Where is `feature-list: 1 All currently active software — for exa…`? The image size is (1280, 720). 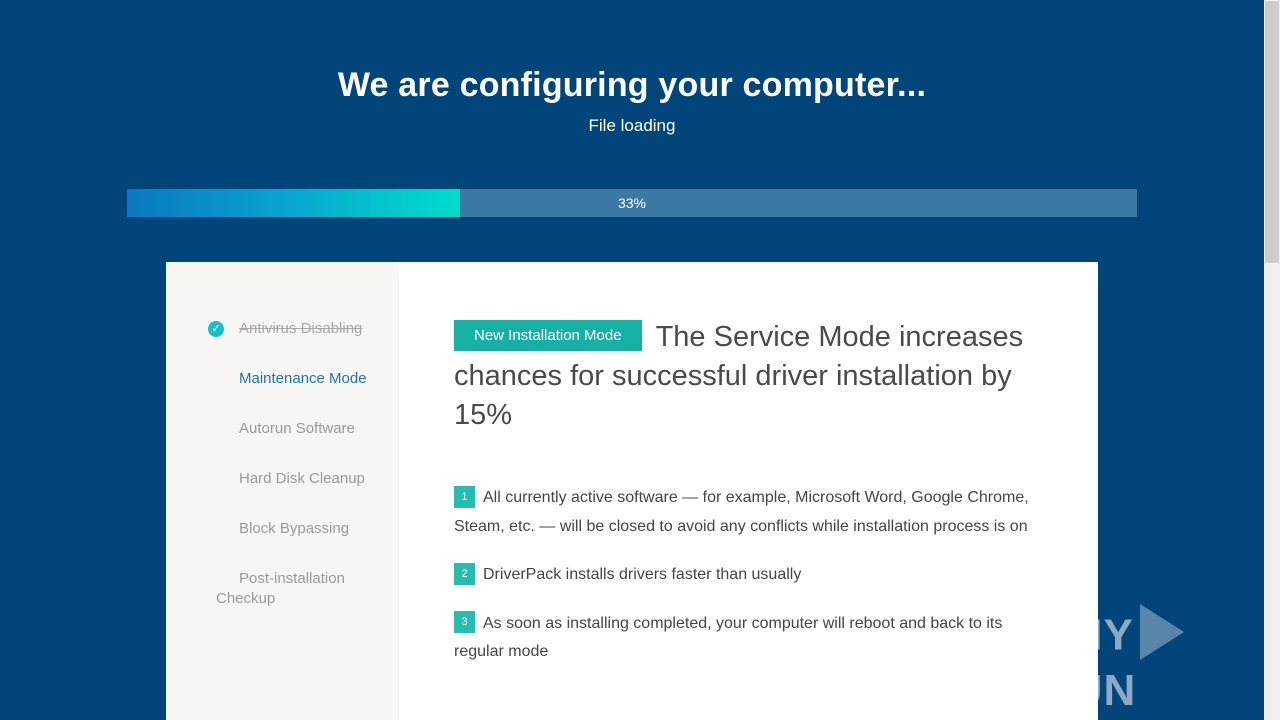
feature-list: 1 All currently active software — for exa… is located at coordinates (744, 585).